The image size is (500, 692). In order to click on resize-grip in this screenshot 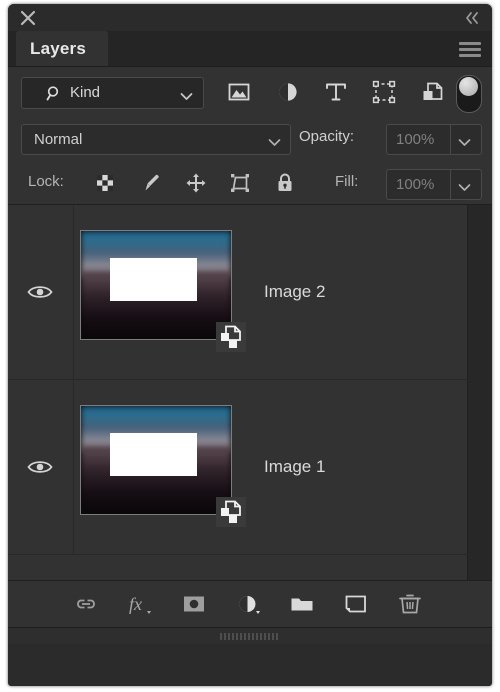, I will do `click(250, 636)`.